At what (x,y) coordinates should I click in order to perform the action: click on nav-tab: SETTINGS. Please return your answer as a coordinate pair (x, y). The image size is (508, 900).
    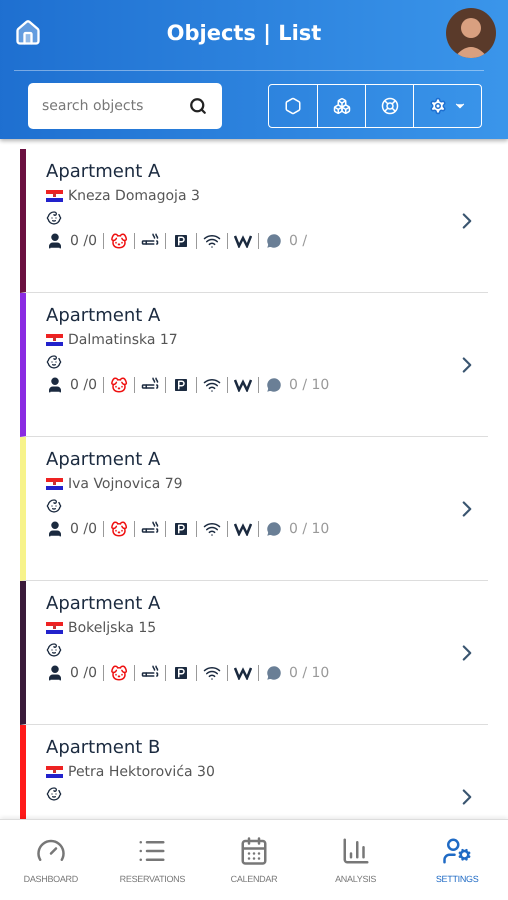
    Looking at the image, I should click on (457, 860).